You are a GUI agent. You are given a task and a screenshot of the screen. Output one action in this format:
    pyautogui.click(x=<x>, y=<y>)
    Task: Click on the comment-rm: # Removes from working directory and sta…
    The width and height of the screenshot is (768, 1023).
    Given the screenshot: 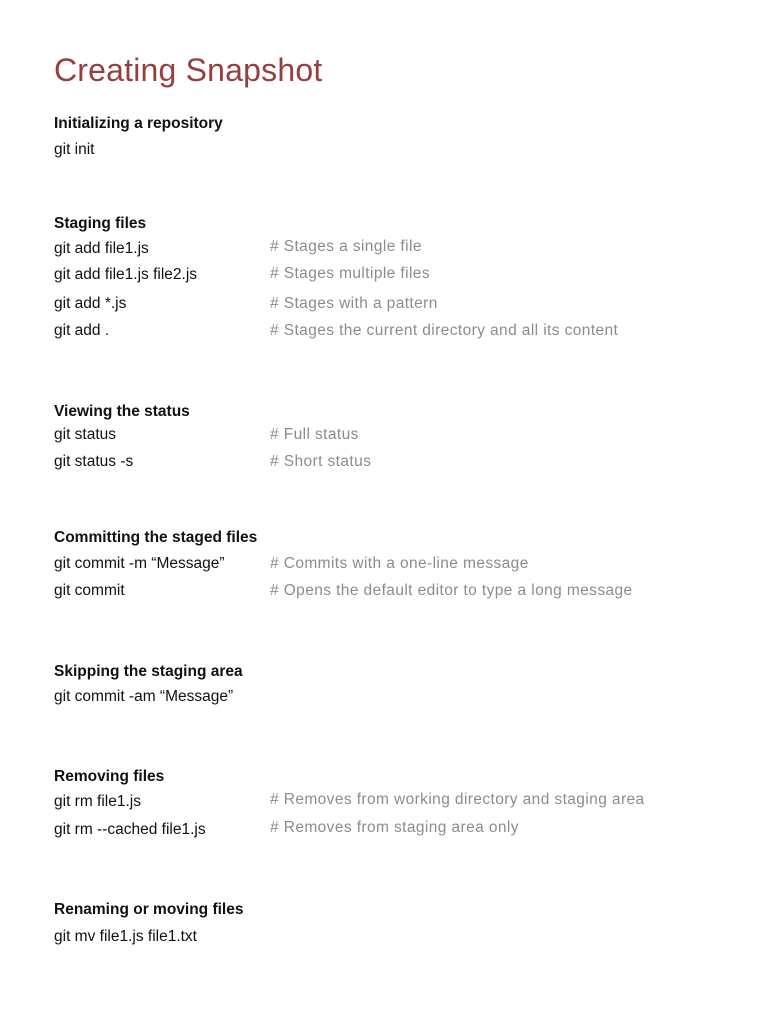 What is the action you would take?
    pyautogui.click(x=457, y=799)
    